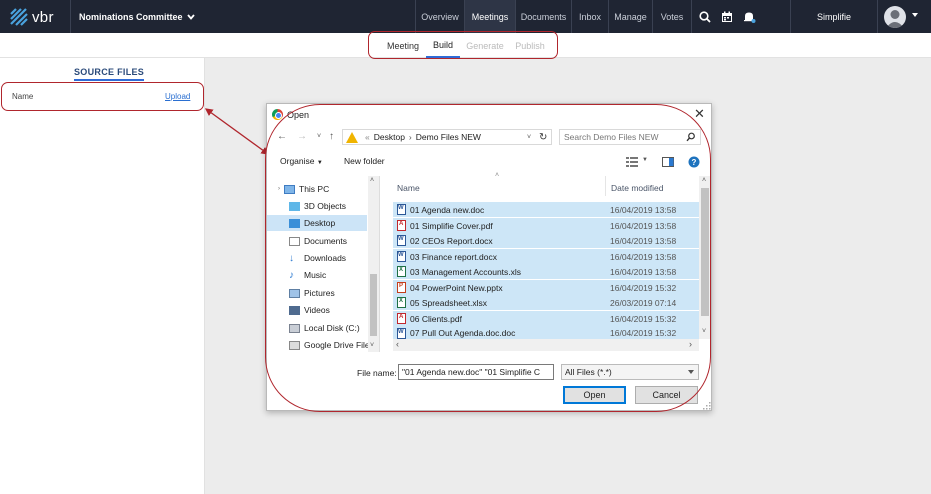 Image resolution: width=931 pixels, height=494 pixels. I want to click on nav-manage: Manage, so click(630, 16).